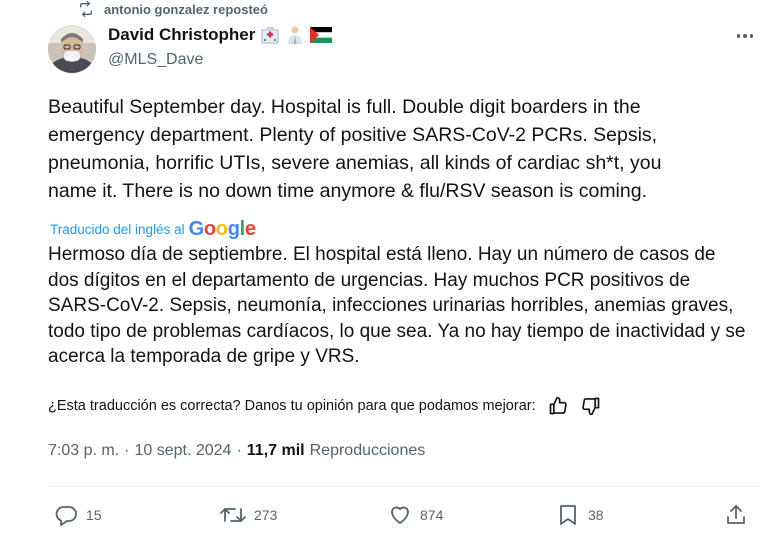 This screenshot has height=544, width=776. What do you see at coordinates (415, 515) in the screenshot?
I see `like-button: 874` at bounding box center [415, 515].